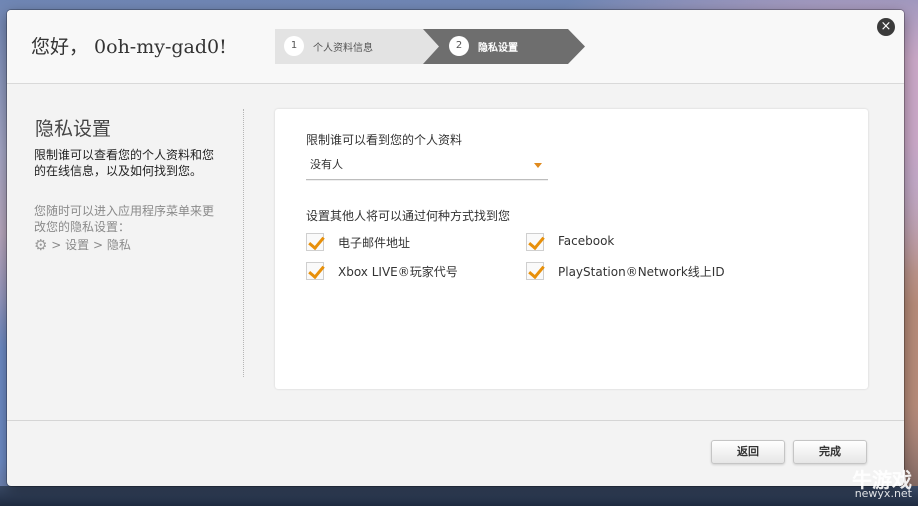 This screenshot has width=918, height=506. Describe the element at coordinates (748, 452) in the screenshot. I see `back-button: 返回` at that location.